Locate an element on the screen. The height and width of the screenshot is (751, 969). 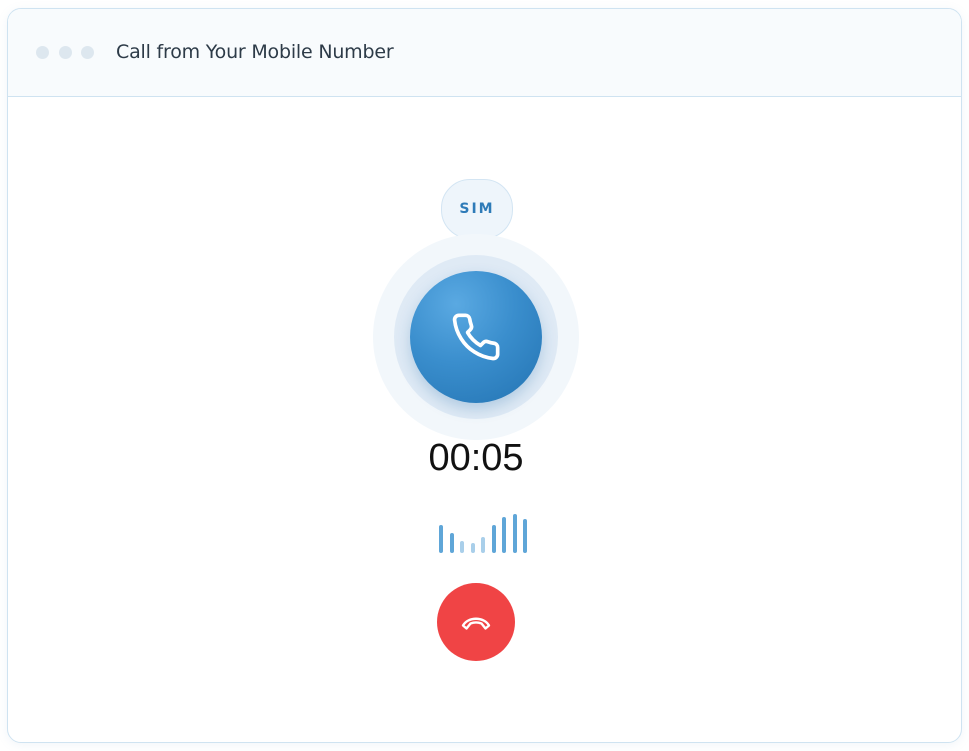
phone-hangup-icon is located at coordinates (476, 623).